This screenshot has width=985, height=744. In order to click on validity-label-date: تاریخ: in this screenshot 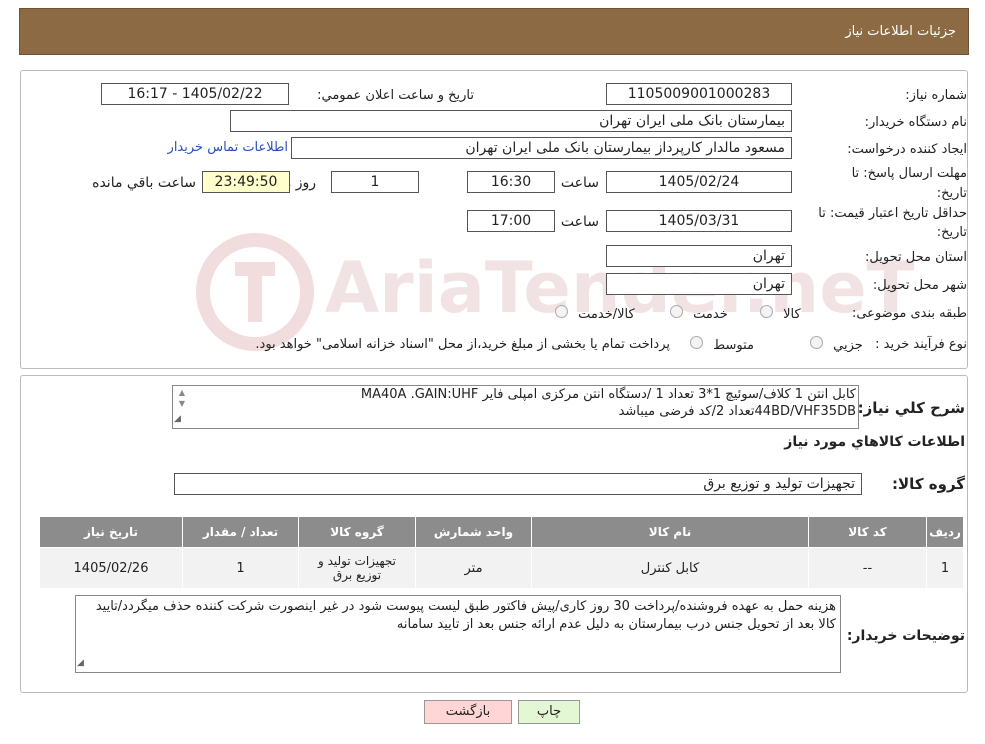, I will do `click(951, 232)`.